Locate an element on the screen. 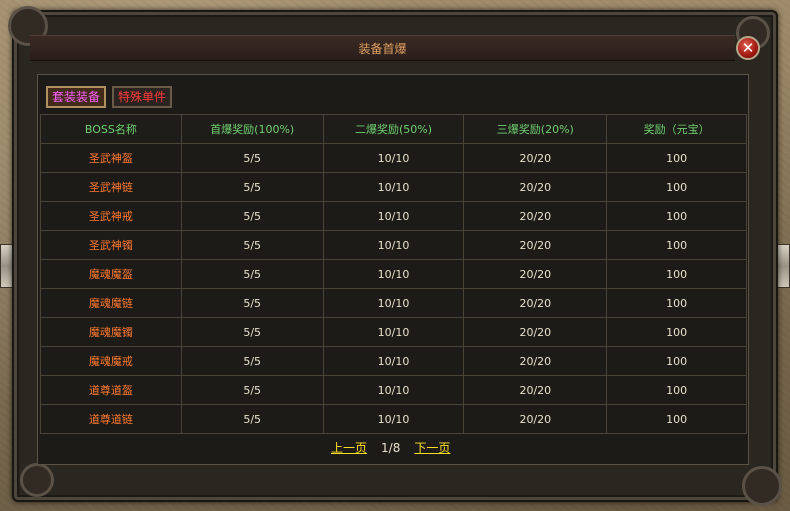  boss-name-cell: 圣武神盔 is located at coordinates (111, 158).